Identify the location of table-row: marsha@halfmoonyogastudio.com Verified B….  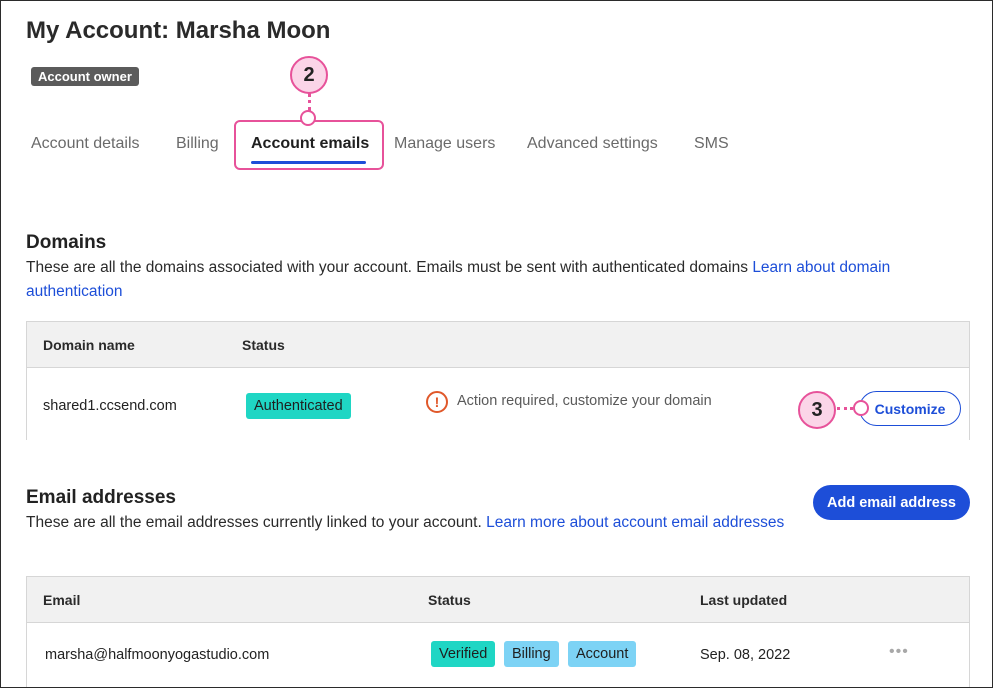
(498, 655).